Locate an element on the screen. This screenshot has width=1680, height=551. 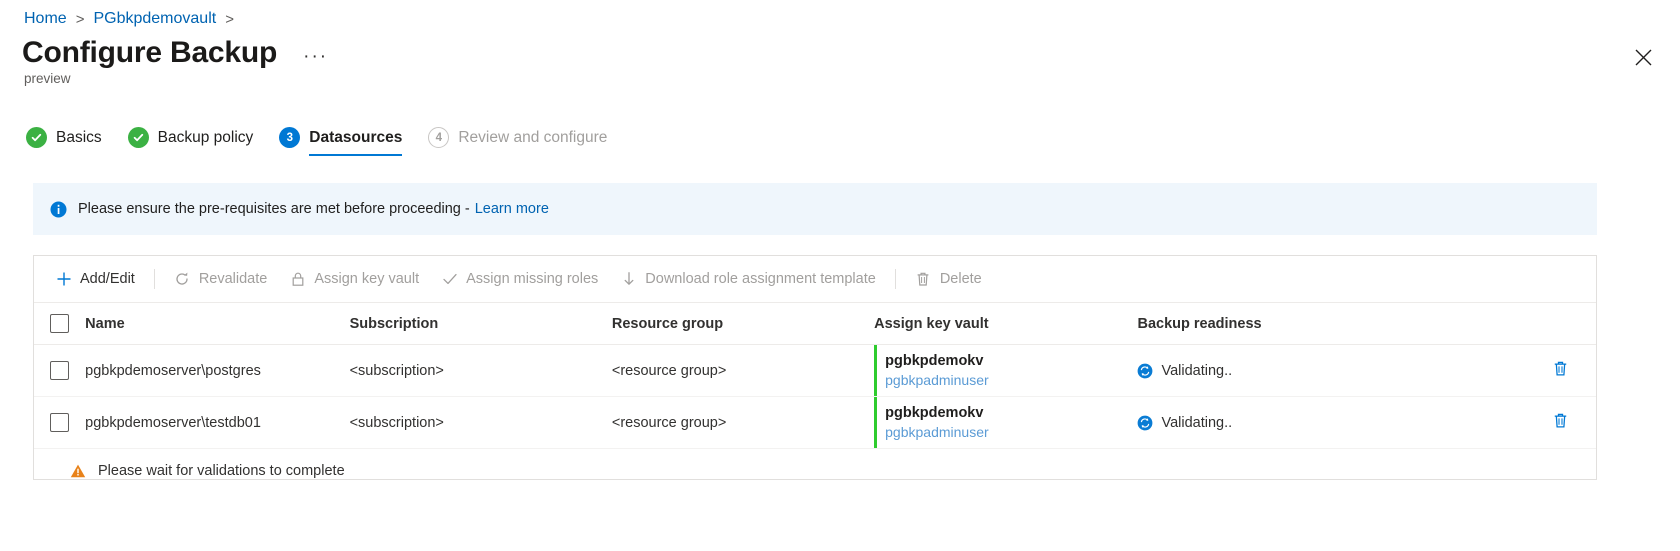
preview-label: preview is located at coordinates (47, 78).